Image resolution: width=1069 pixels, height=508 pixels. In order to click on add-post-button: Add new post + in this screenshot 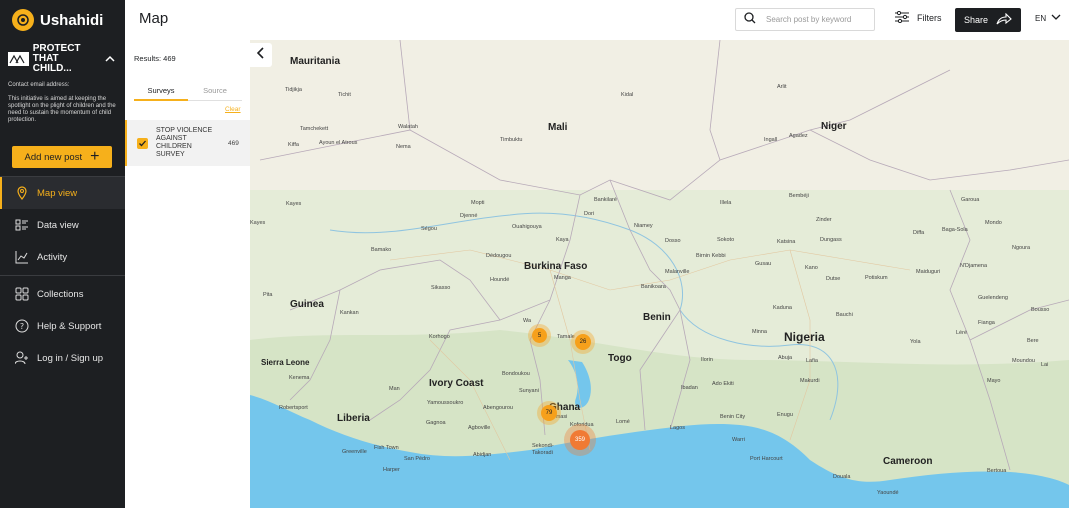, I will do `click(62, 157)`.